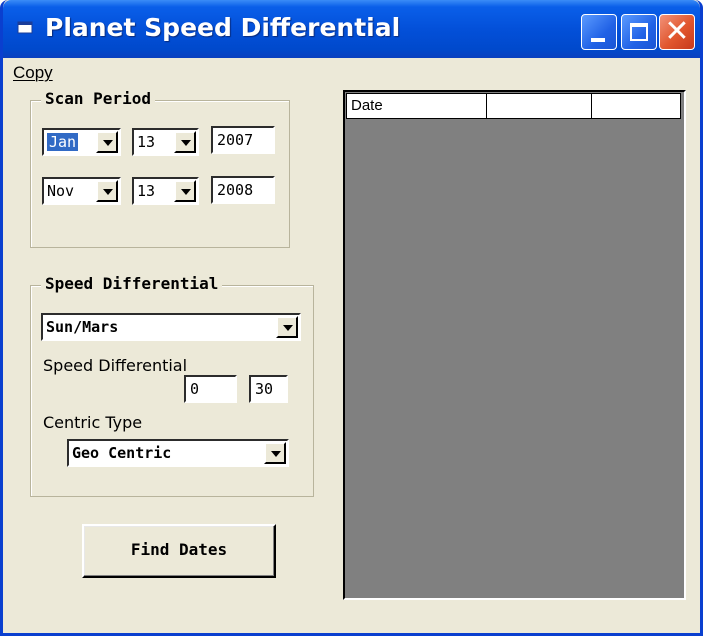 The height and width of the screenshot is (636, 703). I want to click on menu-copy: Copy, so click(33, 73).